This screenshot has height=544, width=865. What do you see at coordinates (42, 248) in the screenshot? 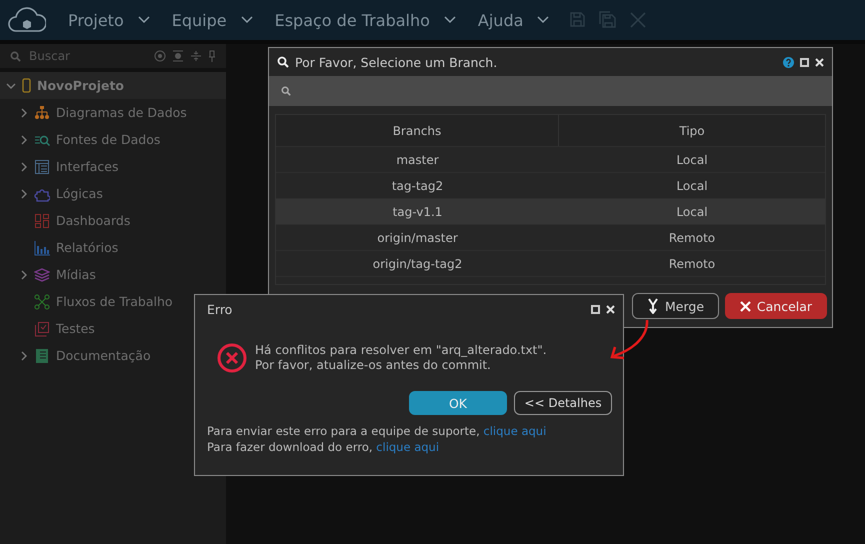
I see `report-icon` at bounding box center [42, 248].